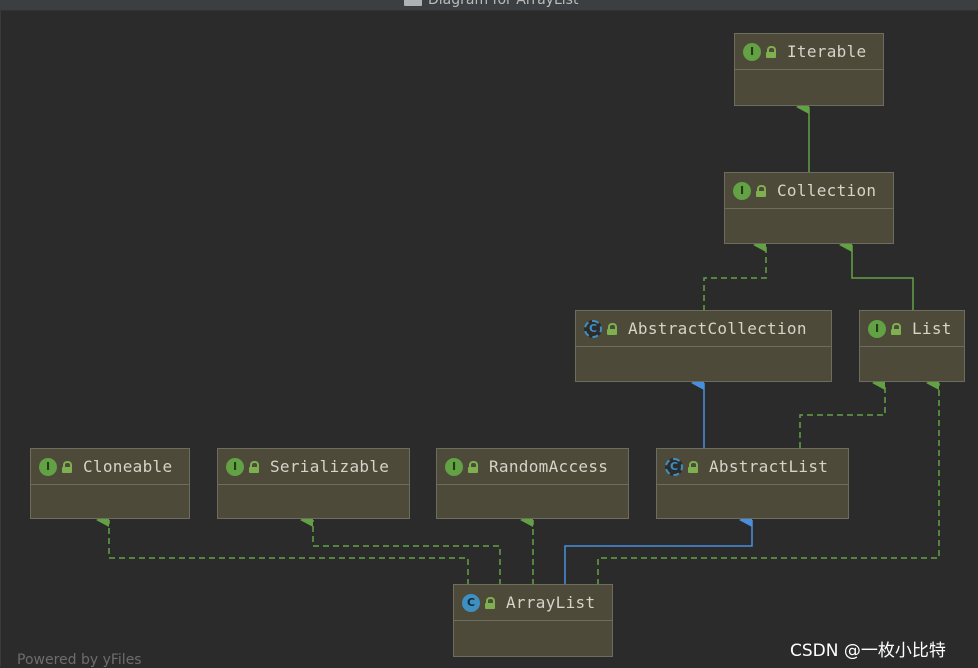 This screenshot has width=978, height=668. I want to click on node-header: I Iterable, so click(809, 52).